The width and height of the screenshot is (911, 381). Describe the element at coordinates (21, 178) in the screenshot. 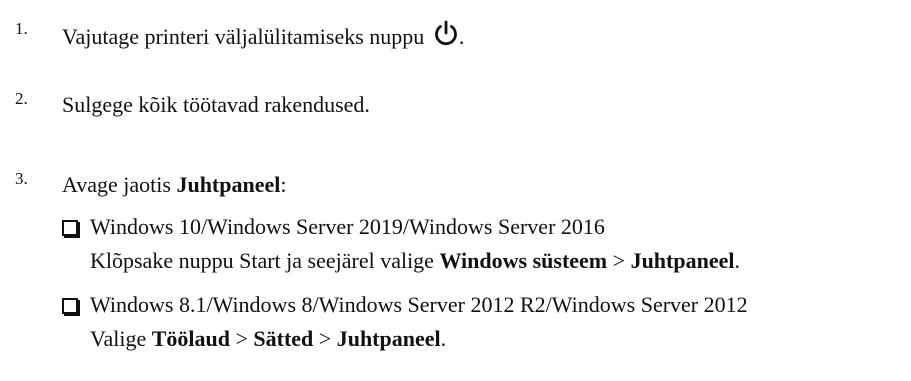

I see `step-number: 3.` at that location.